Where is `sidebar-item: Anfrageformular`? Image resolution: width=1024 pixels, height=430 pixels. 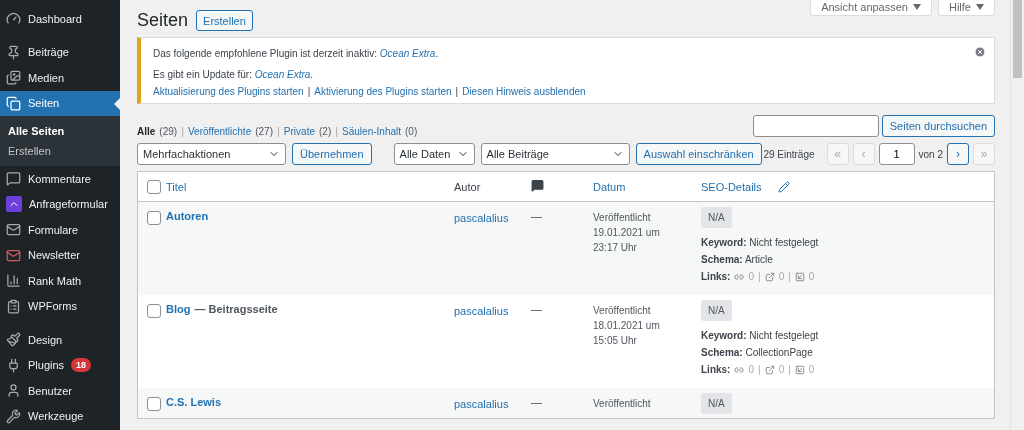
sidebar-item: Anfrageformular is located at coordinates (60, 204).